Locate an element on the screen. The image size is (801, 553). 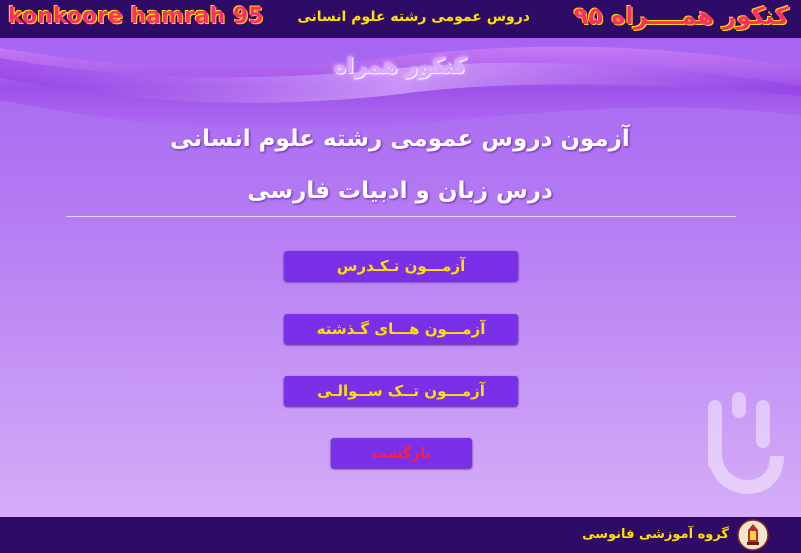
app-title-persian: کنکور همــــراه ۹۵ is located at coordinates (681, 16).